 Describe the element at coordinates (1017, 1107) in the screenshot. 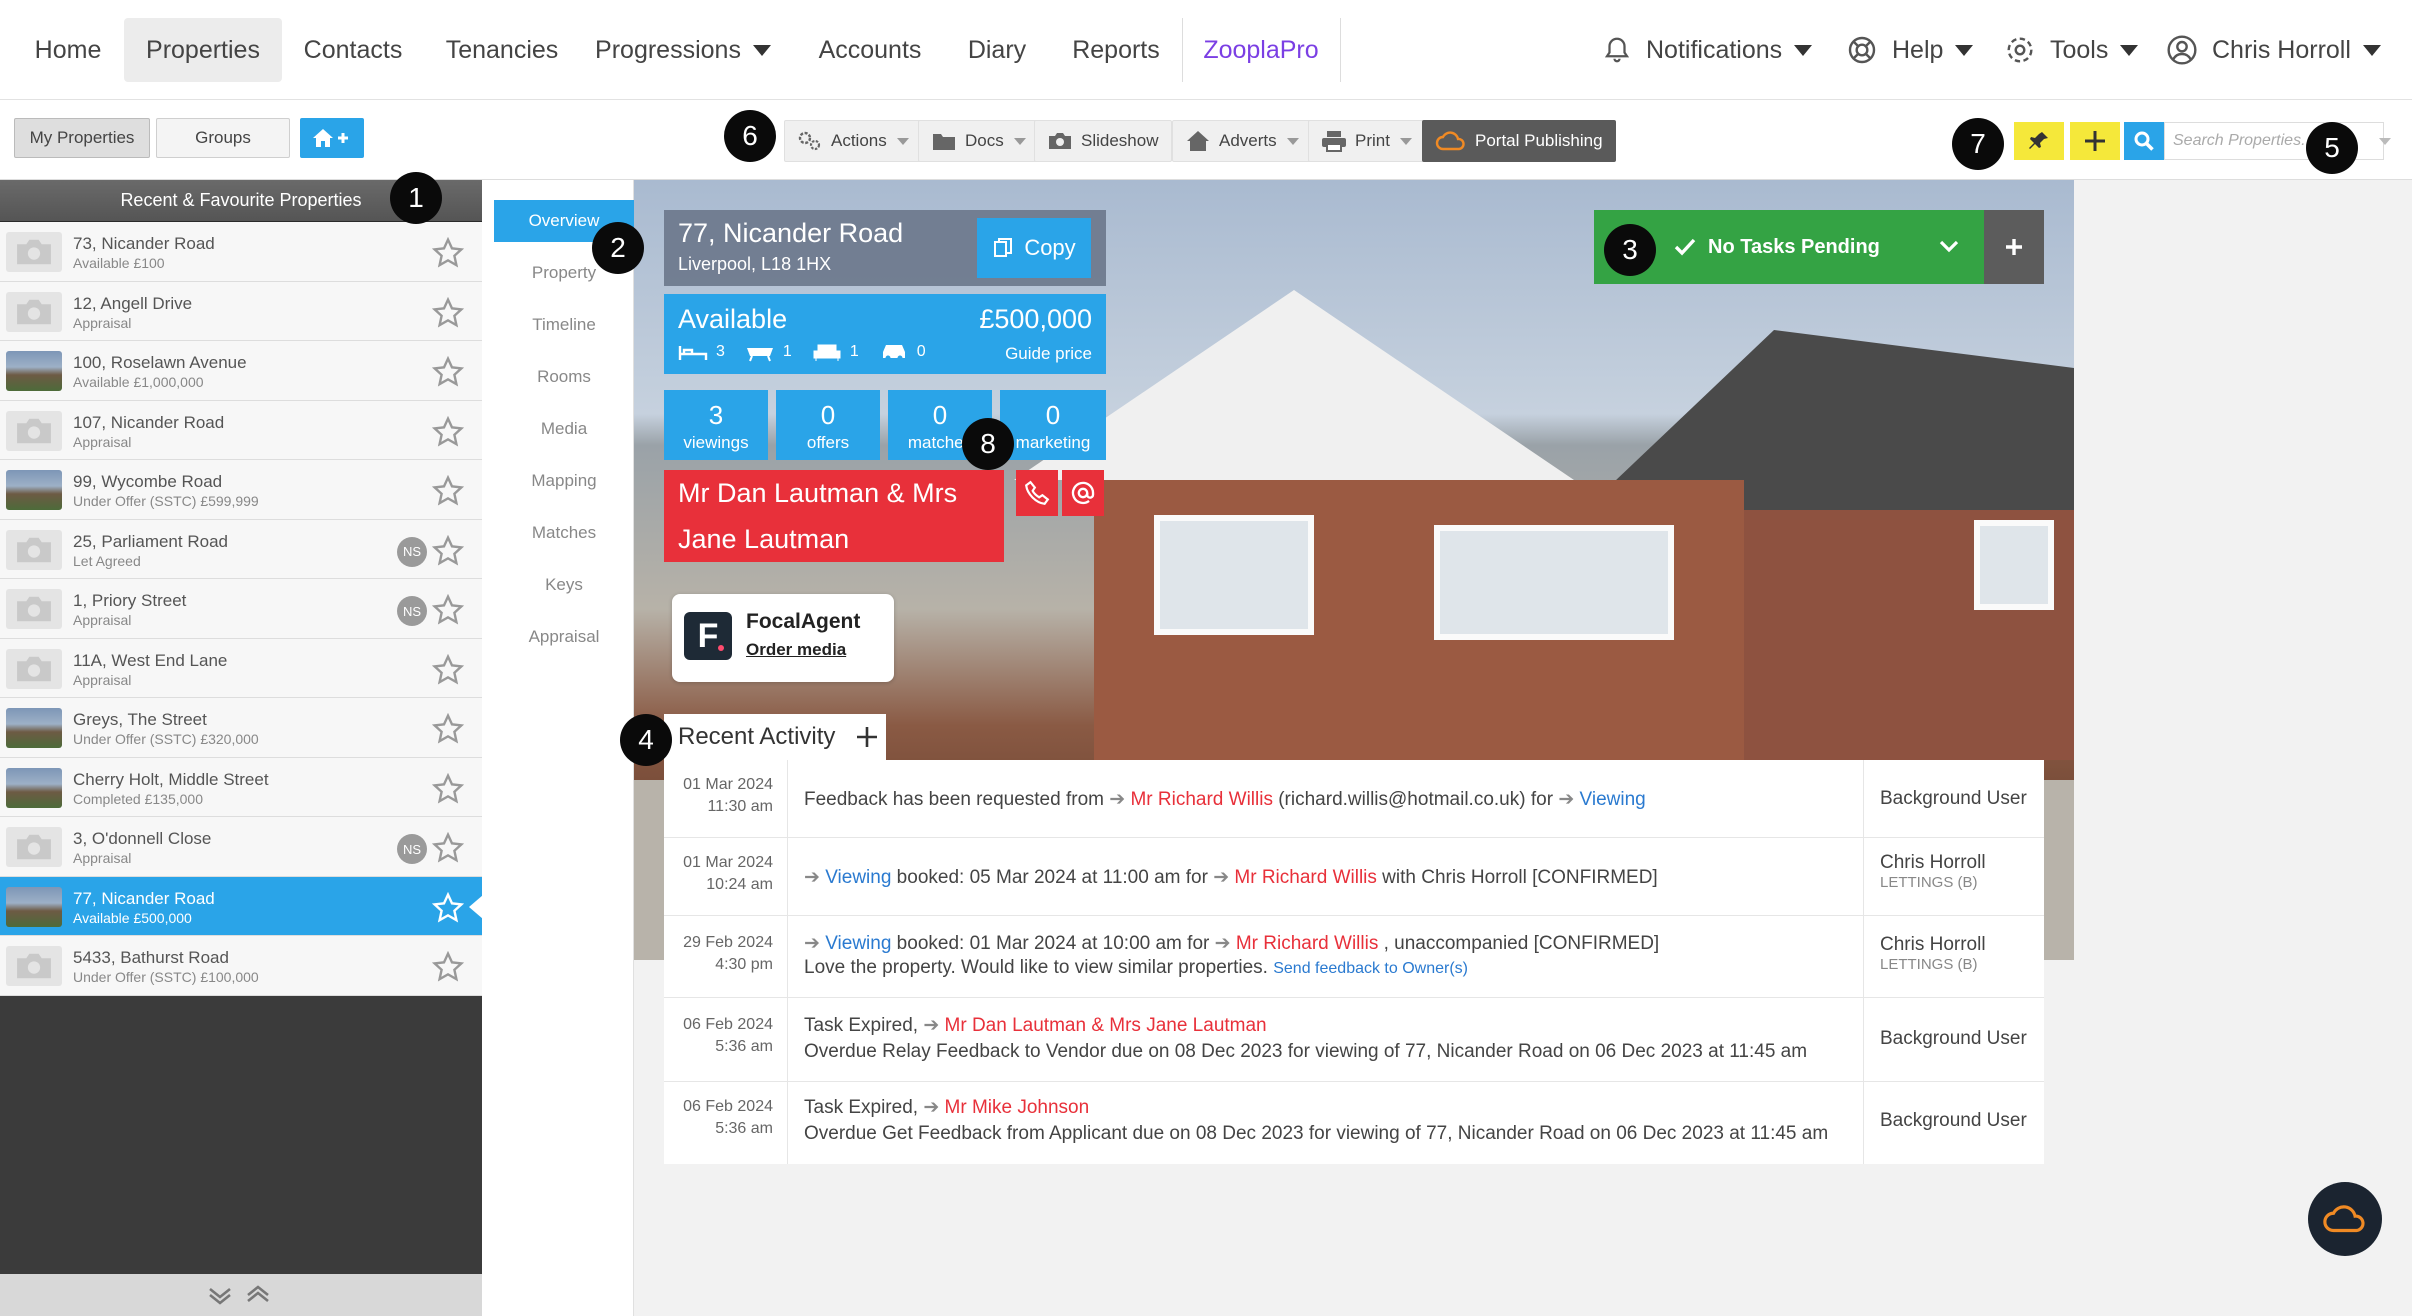

I see `contact-link: Mr Mike Johnson` at that location.